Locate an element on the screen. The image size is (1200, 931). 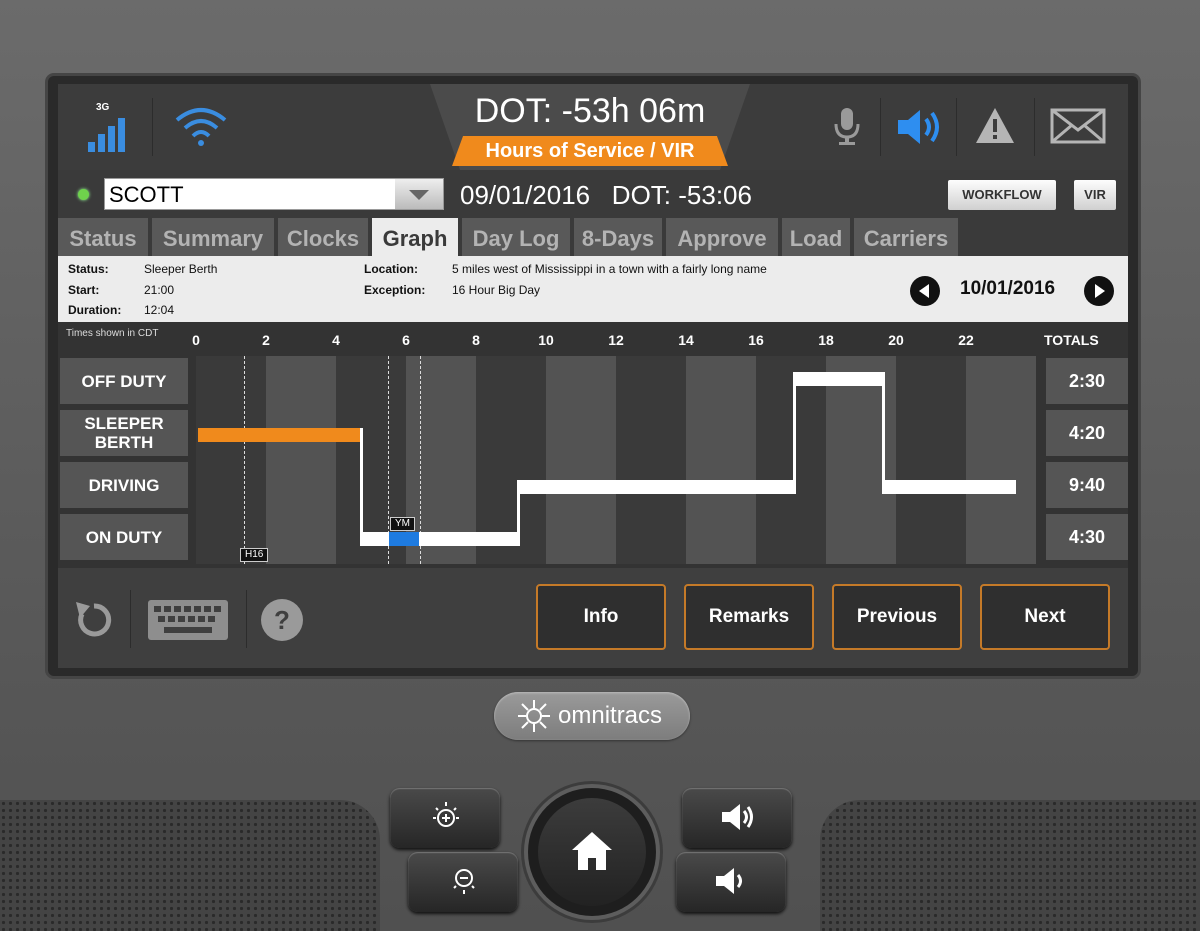
hour-label: 10 is located at coordinates (546, 340).